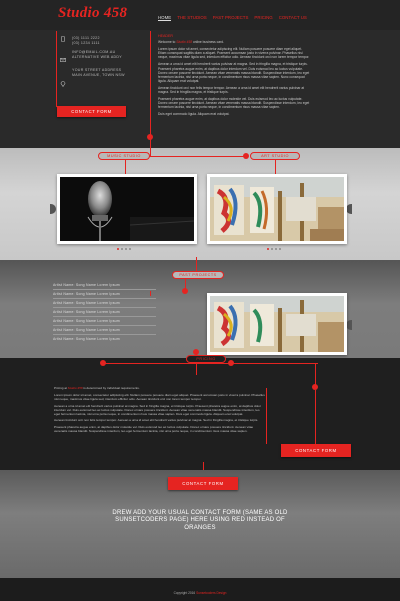 The image size is (400, 601). Describe the element at coordinates (165, 18) in the screenshot. I see `nav-home: HOME` at that location.